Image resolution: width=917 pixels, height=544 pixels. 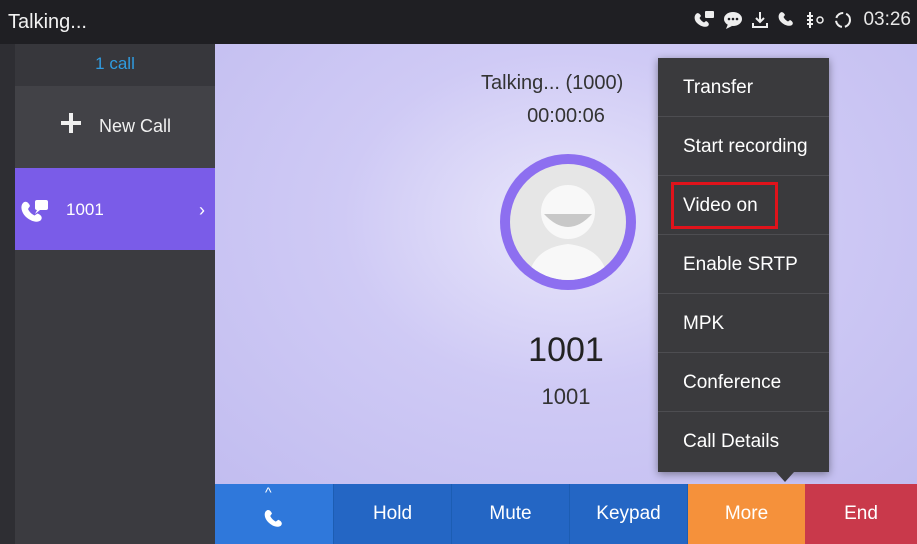 I want to click on status-icons: 03:26, so click(x=802, y=20).